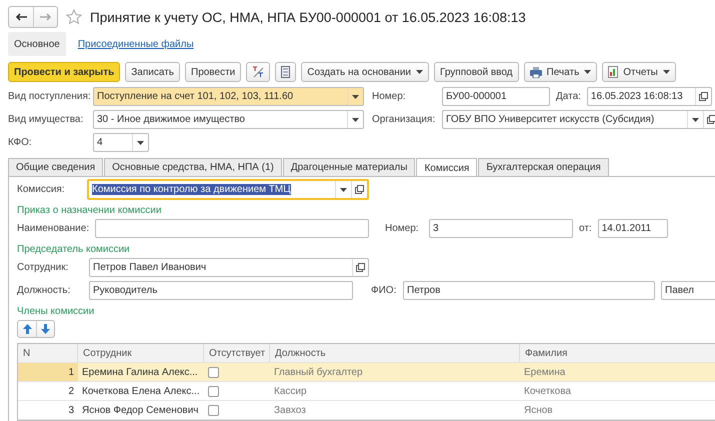 Image resolution: width=715 pixels, height=421 pixels. What do you see at coordinates (46, 119) in the screenshot?
I see `field-label: Вид имущества:` at bounding box center [46, 119].